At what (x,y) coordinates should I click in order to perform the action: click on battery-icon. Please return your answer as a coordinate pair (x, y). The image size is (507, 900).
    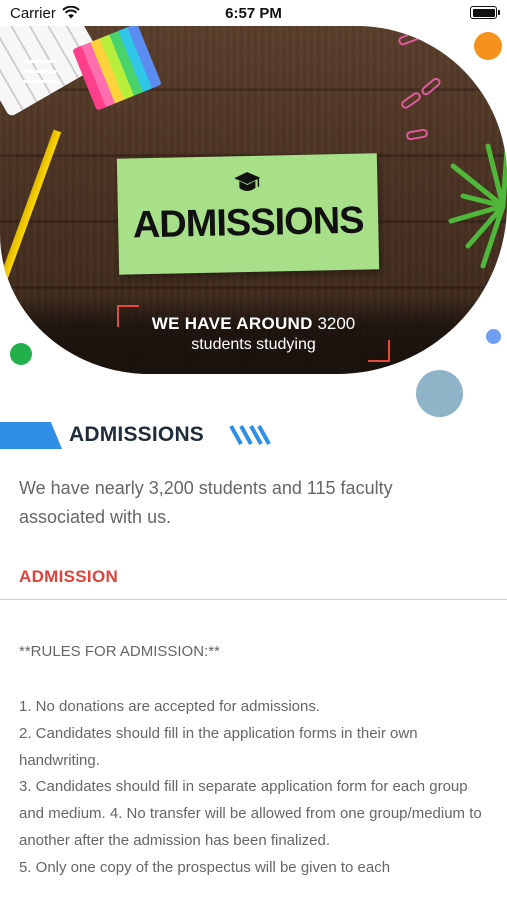
    Looking at the image, I should click on (485, 12).